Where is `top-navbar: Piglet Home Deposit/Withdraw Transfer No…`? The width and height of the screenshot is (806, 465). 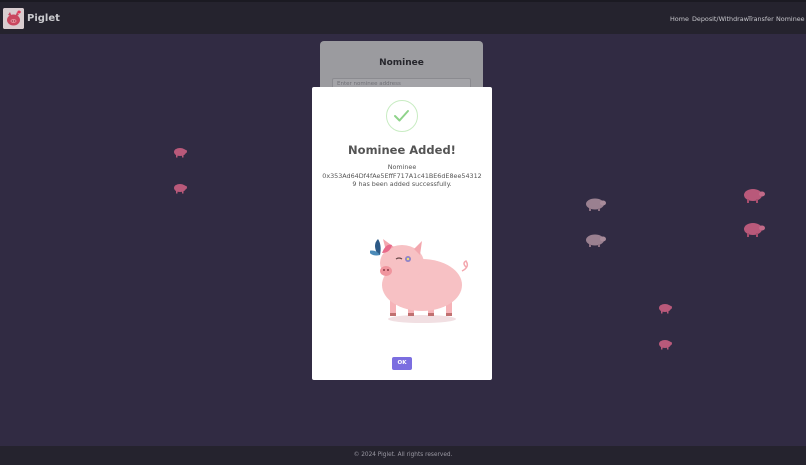 top-navbar: Piglet Home Deposit/Withdraw Transfer No… is located at coordinates (403, 17).